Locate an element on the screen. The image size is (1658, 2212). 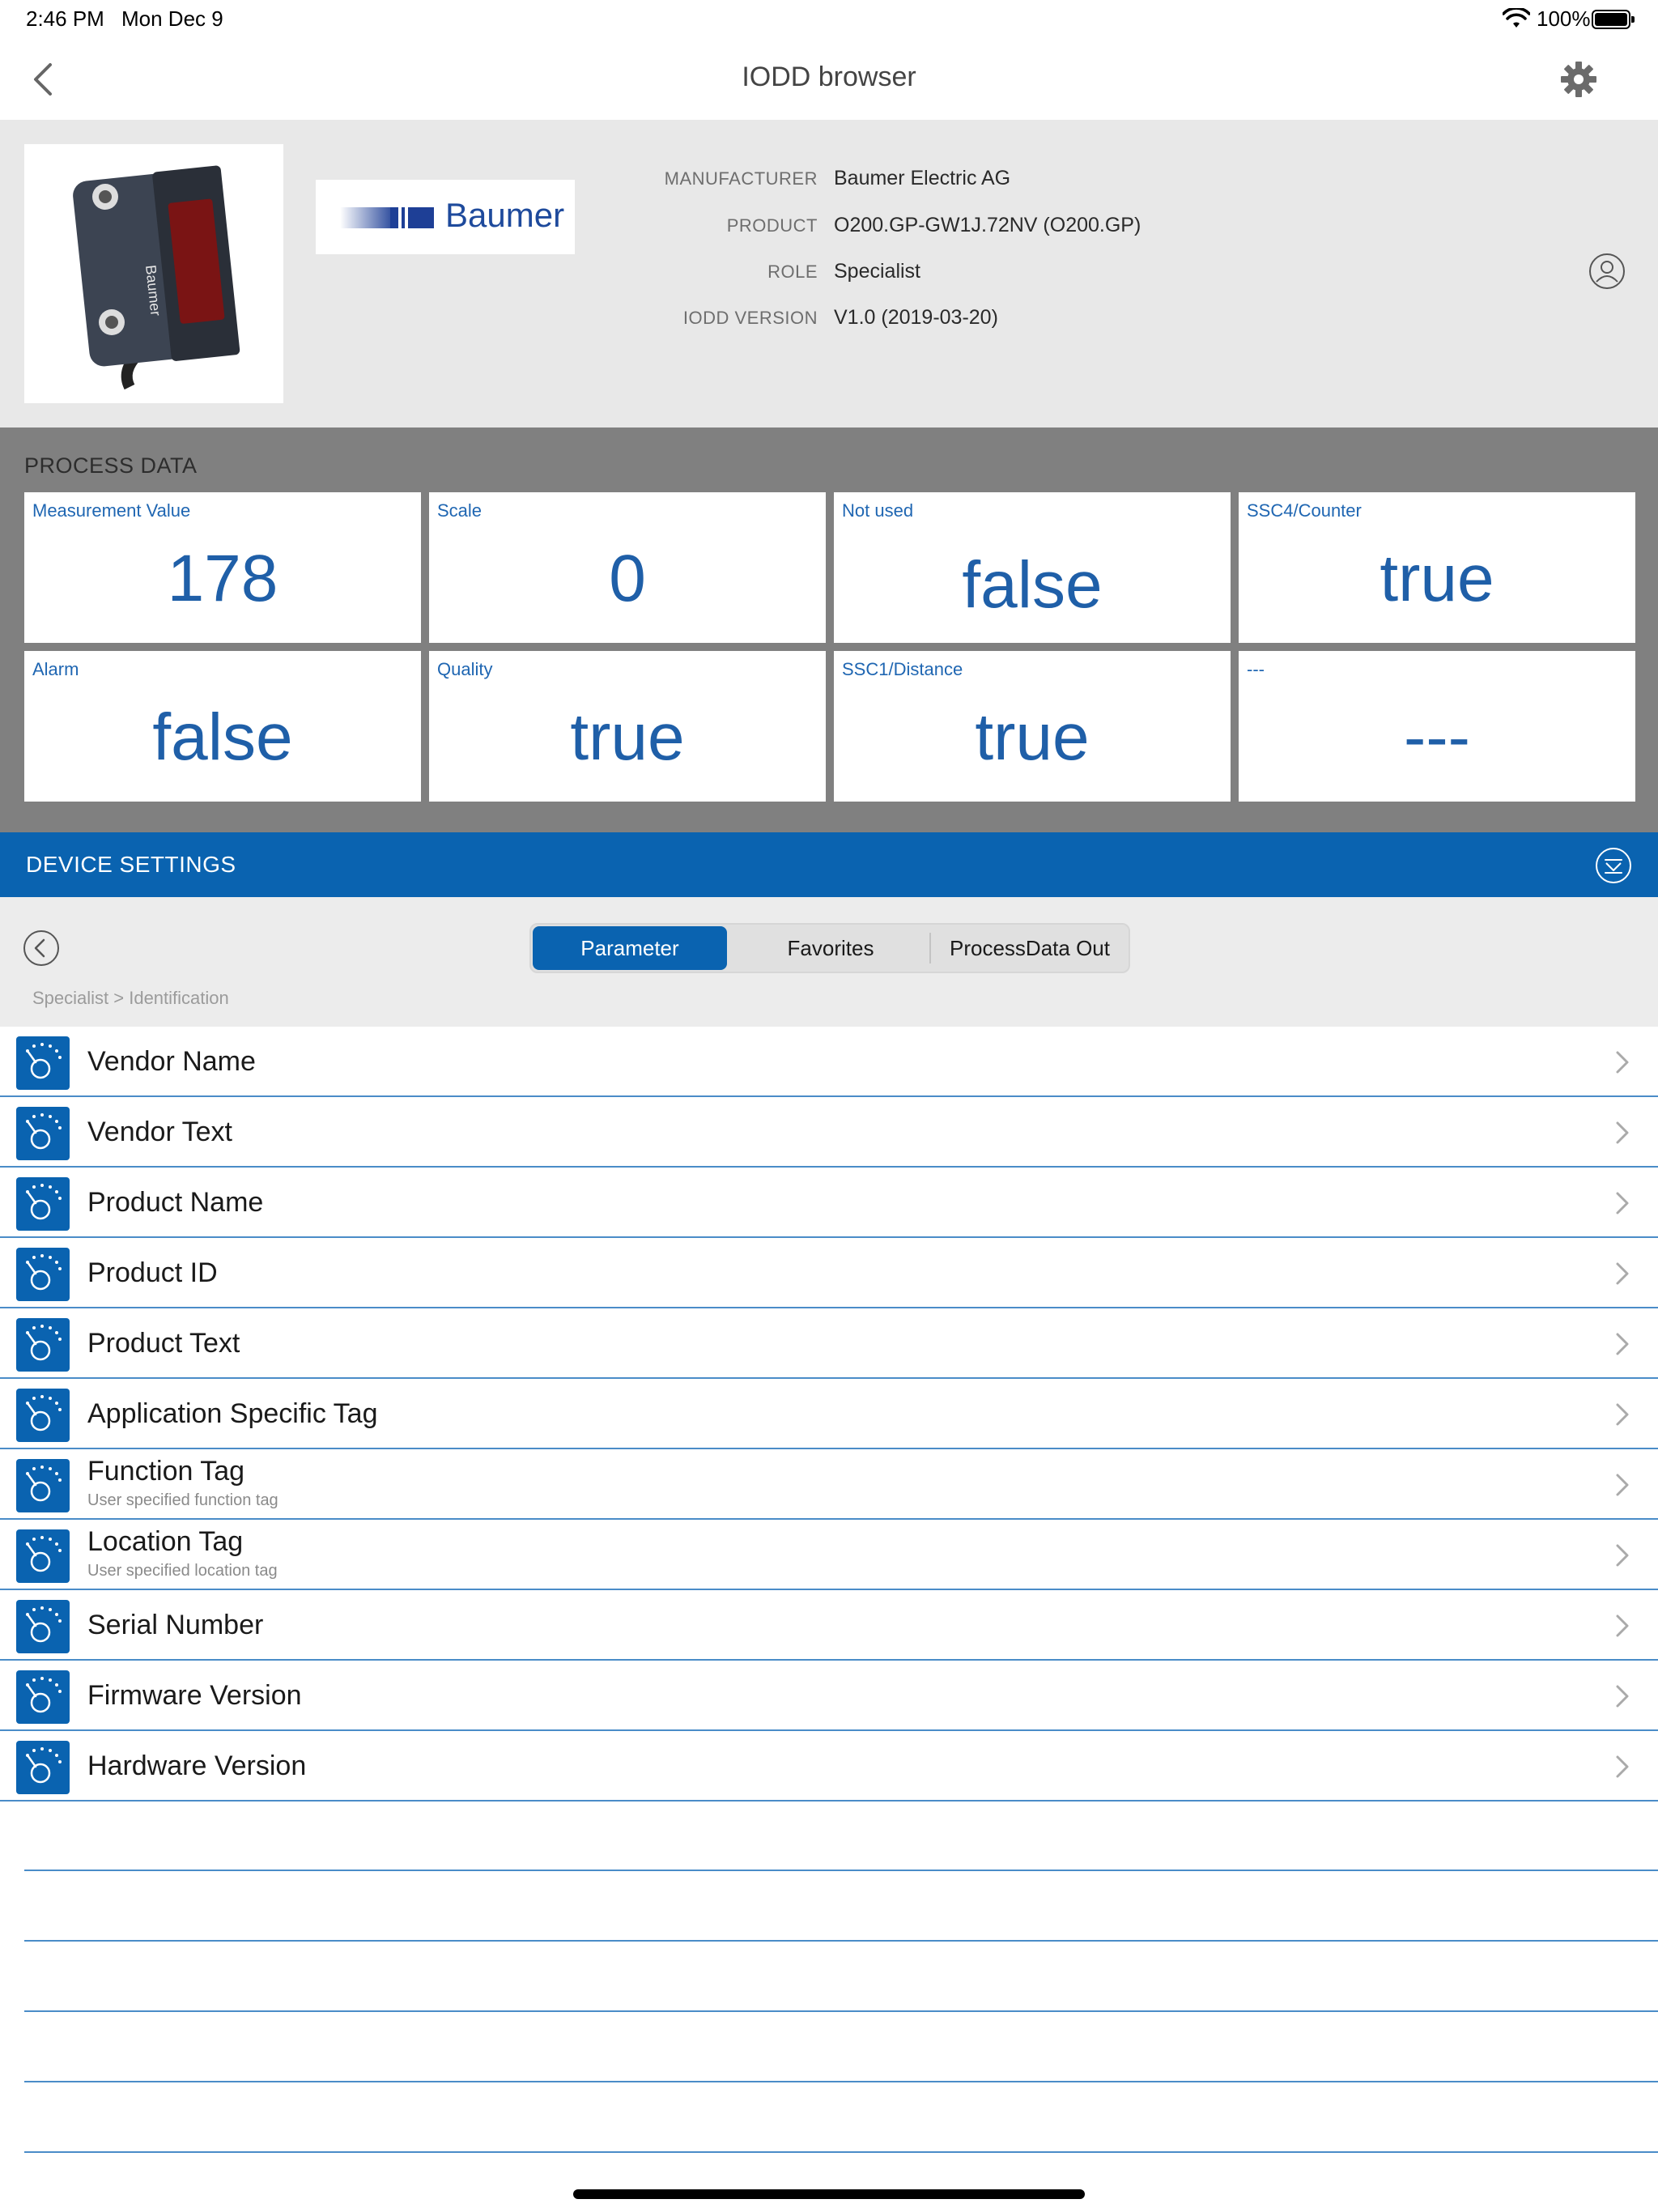
process-tile-not-used: Not used false is located at coordinates (1032, 568).